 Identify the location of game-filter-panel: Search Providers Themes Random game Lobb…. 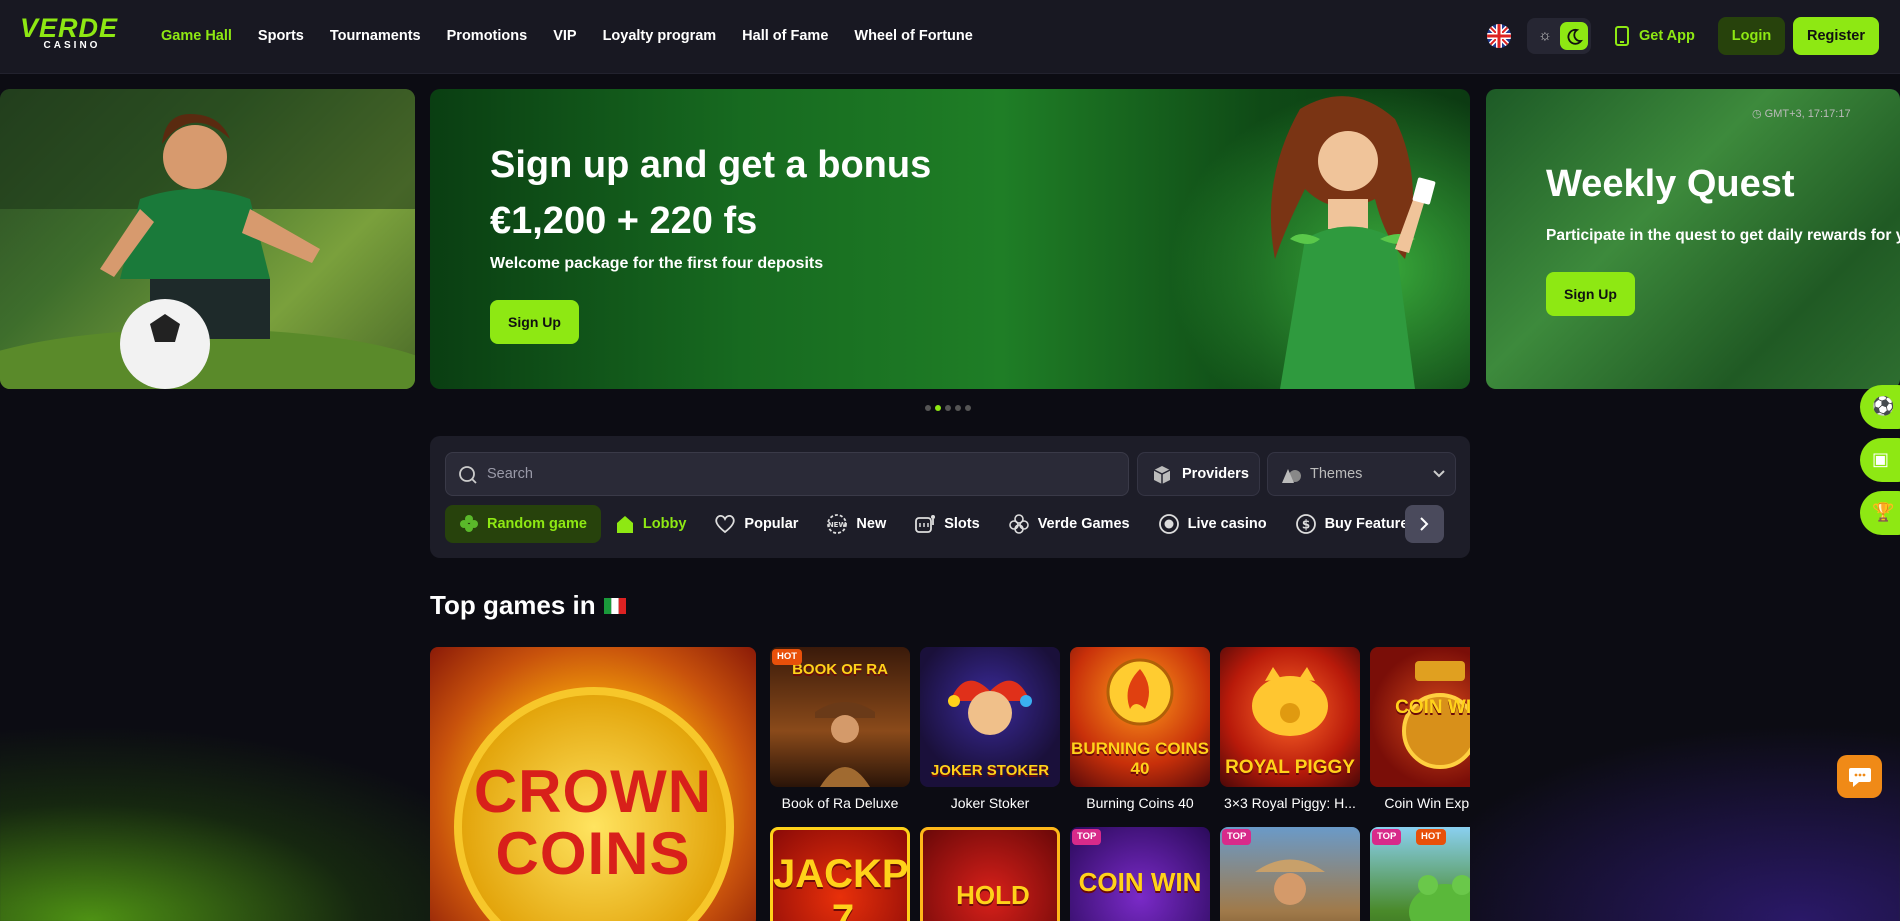
(950, 497).